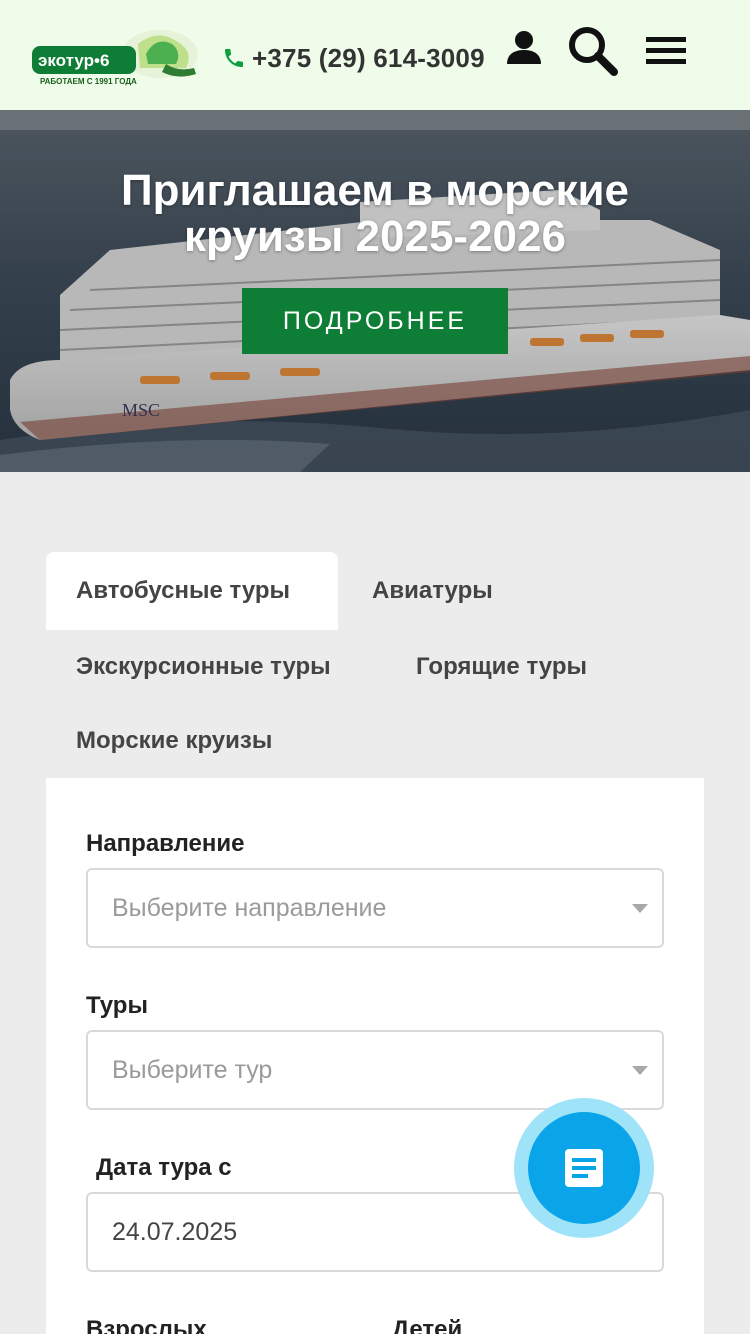 The width and height of the screenshot is (750, 1334). I want to click on tab-hot-tours: Горящие туры, so click(501, 667).